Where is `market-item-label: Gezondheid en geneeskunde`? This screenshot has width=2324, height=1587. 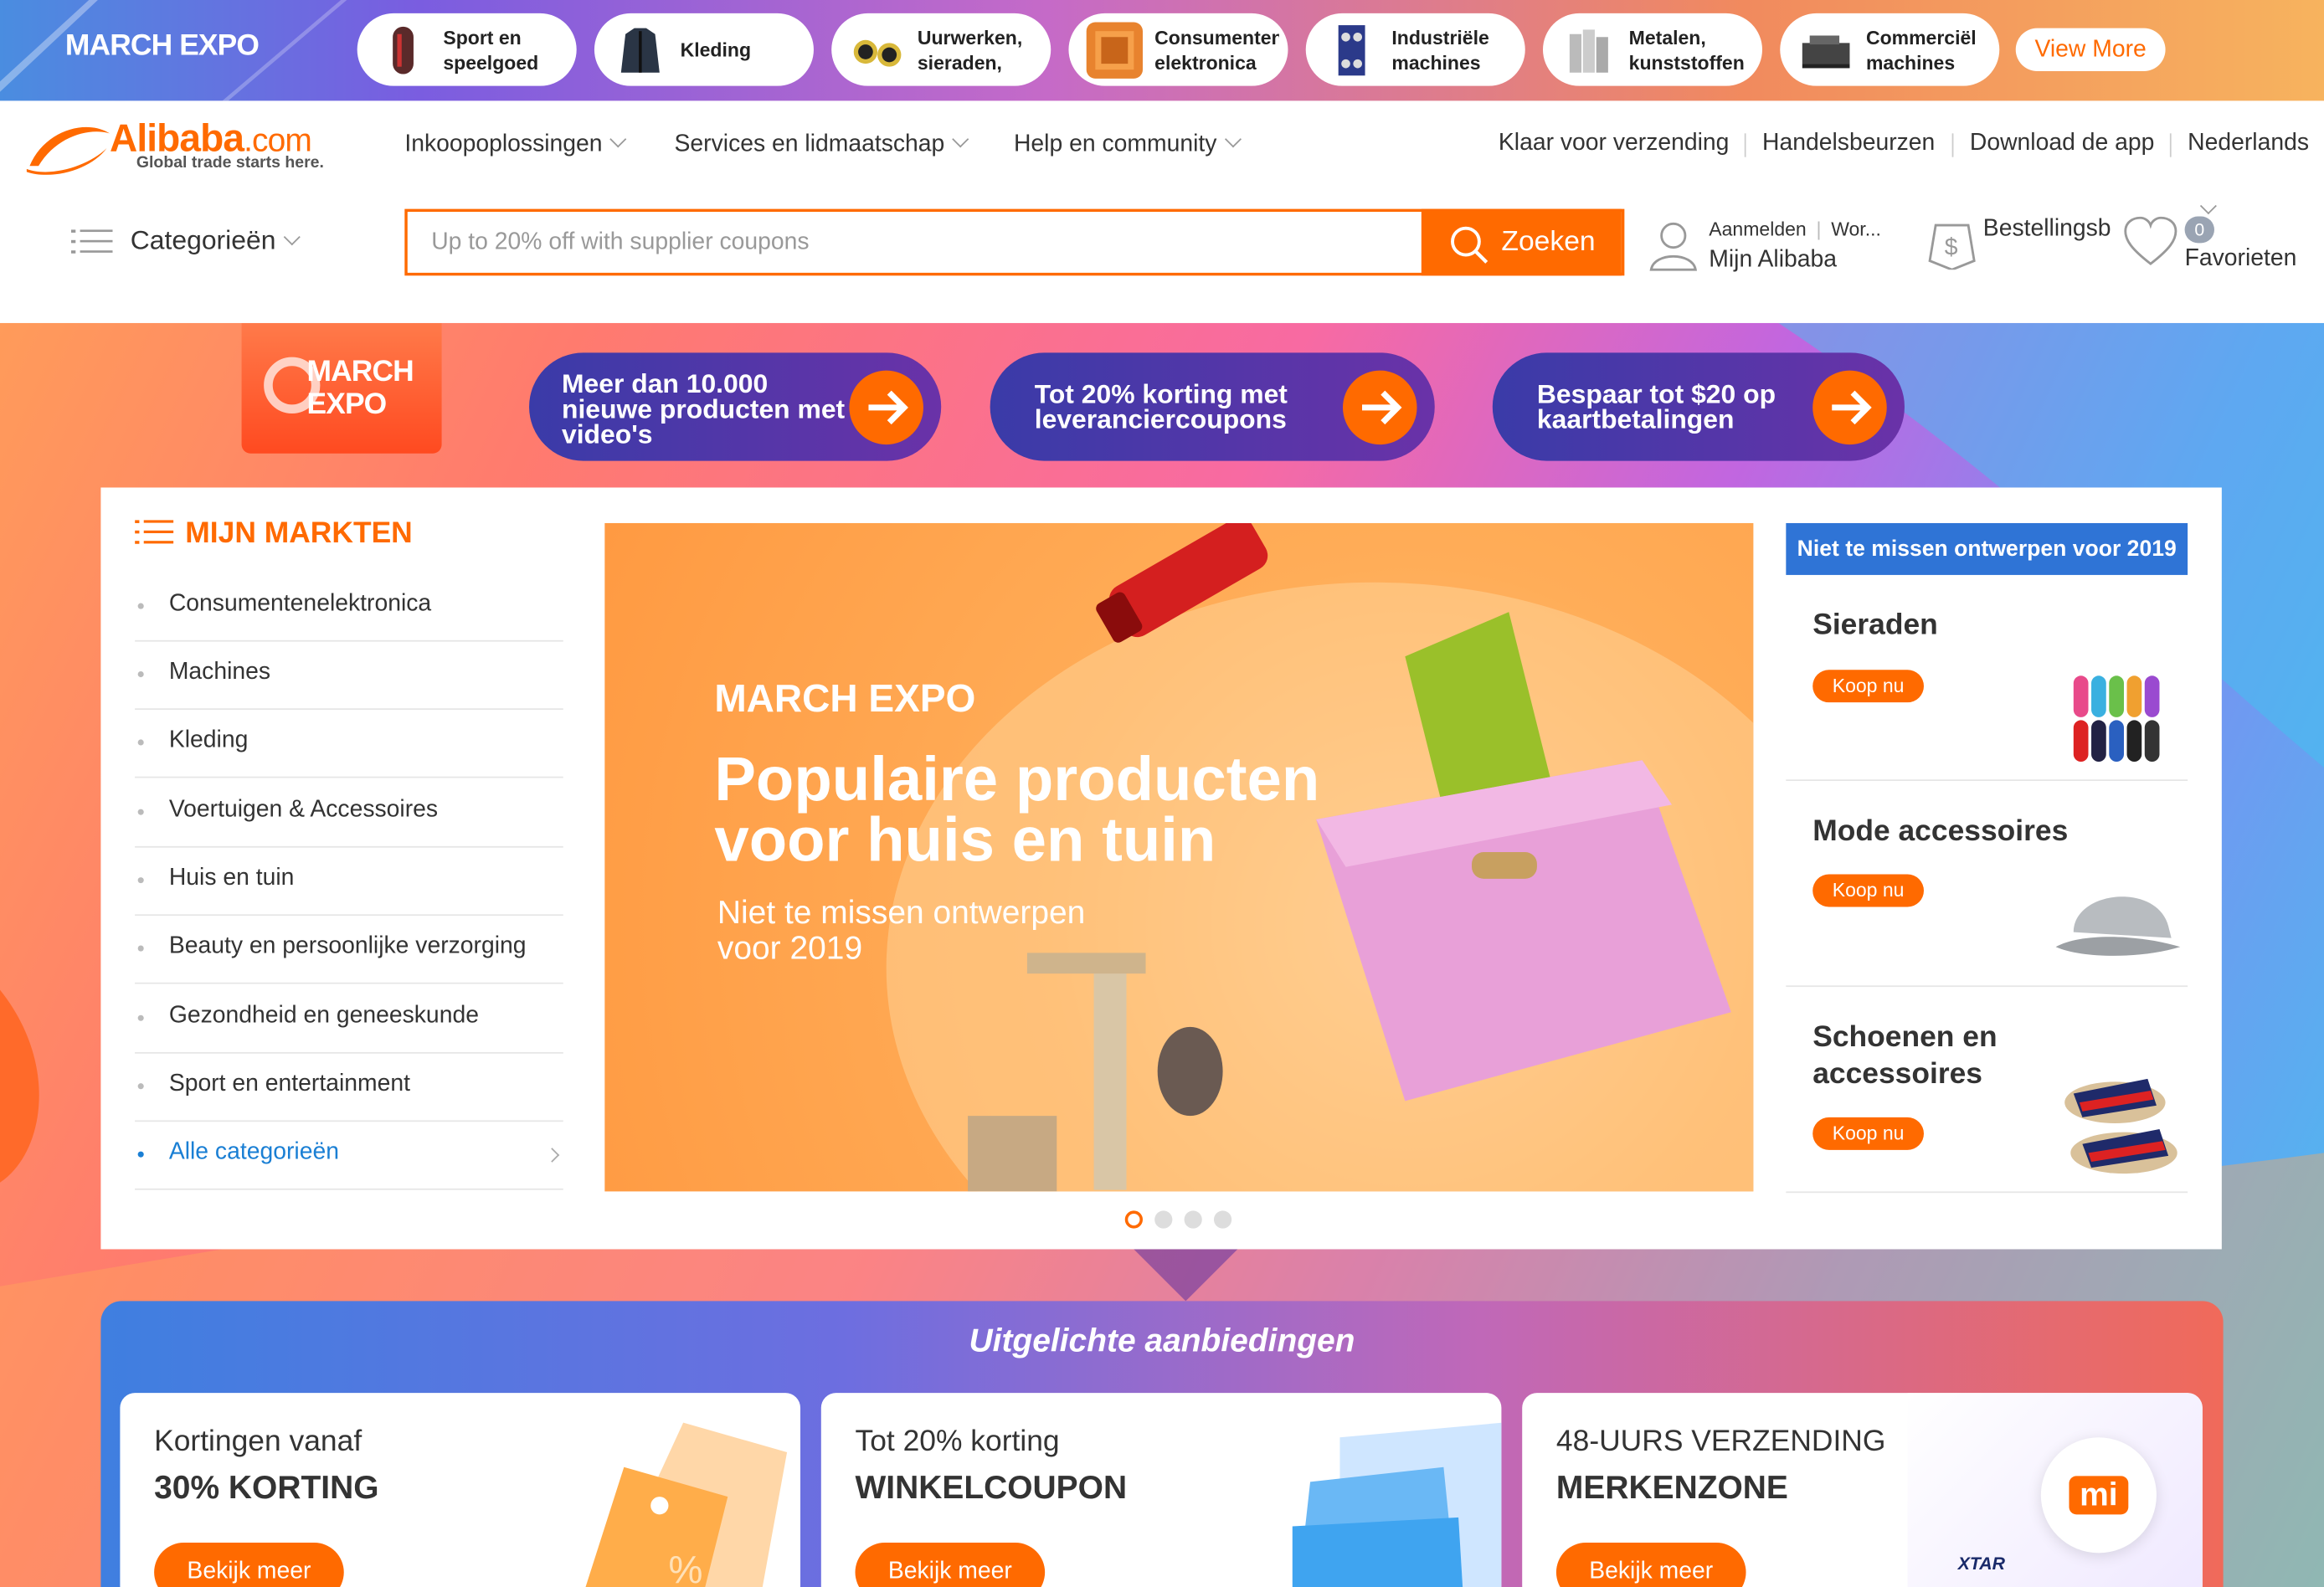
market-item-label: Gezondheid en geneeskunde is located at coordinates (323, 1016).